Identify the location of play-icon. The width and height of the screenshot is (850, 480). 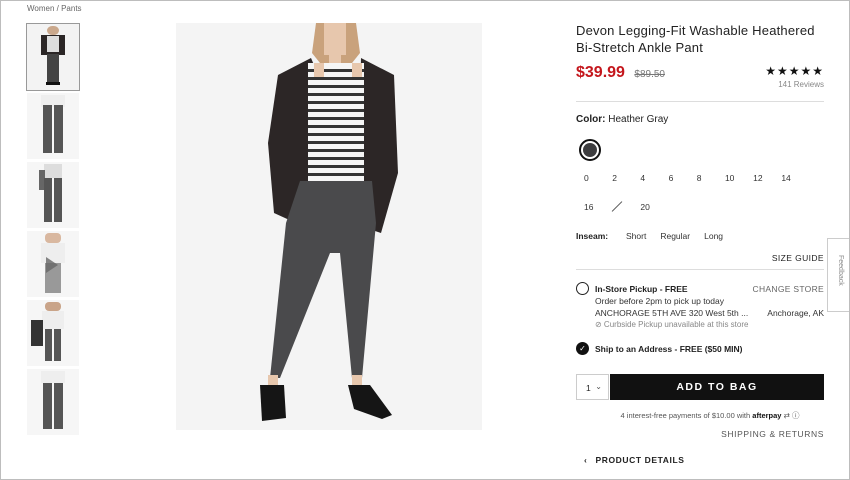
(52, 265).